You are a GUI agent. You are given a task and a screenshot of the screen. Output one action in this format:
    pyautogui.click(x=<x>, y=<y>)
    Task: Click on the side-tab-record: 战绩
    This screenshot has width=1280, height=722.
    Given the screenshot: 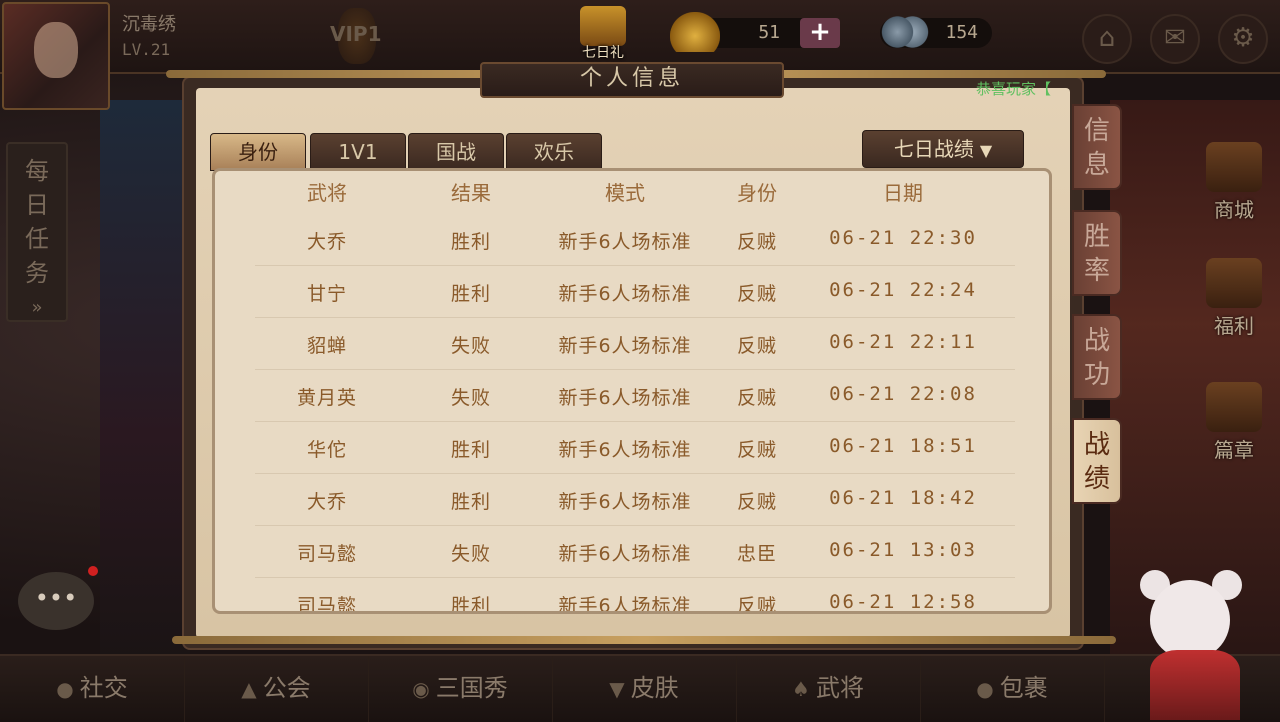 What is the action you would take?
    pyautogui.click(x=1097, y=461)
    